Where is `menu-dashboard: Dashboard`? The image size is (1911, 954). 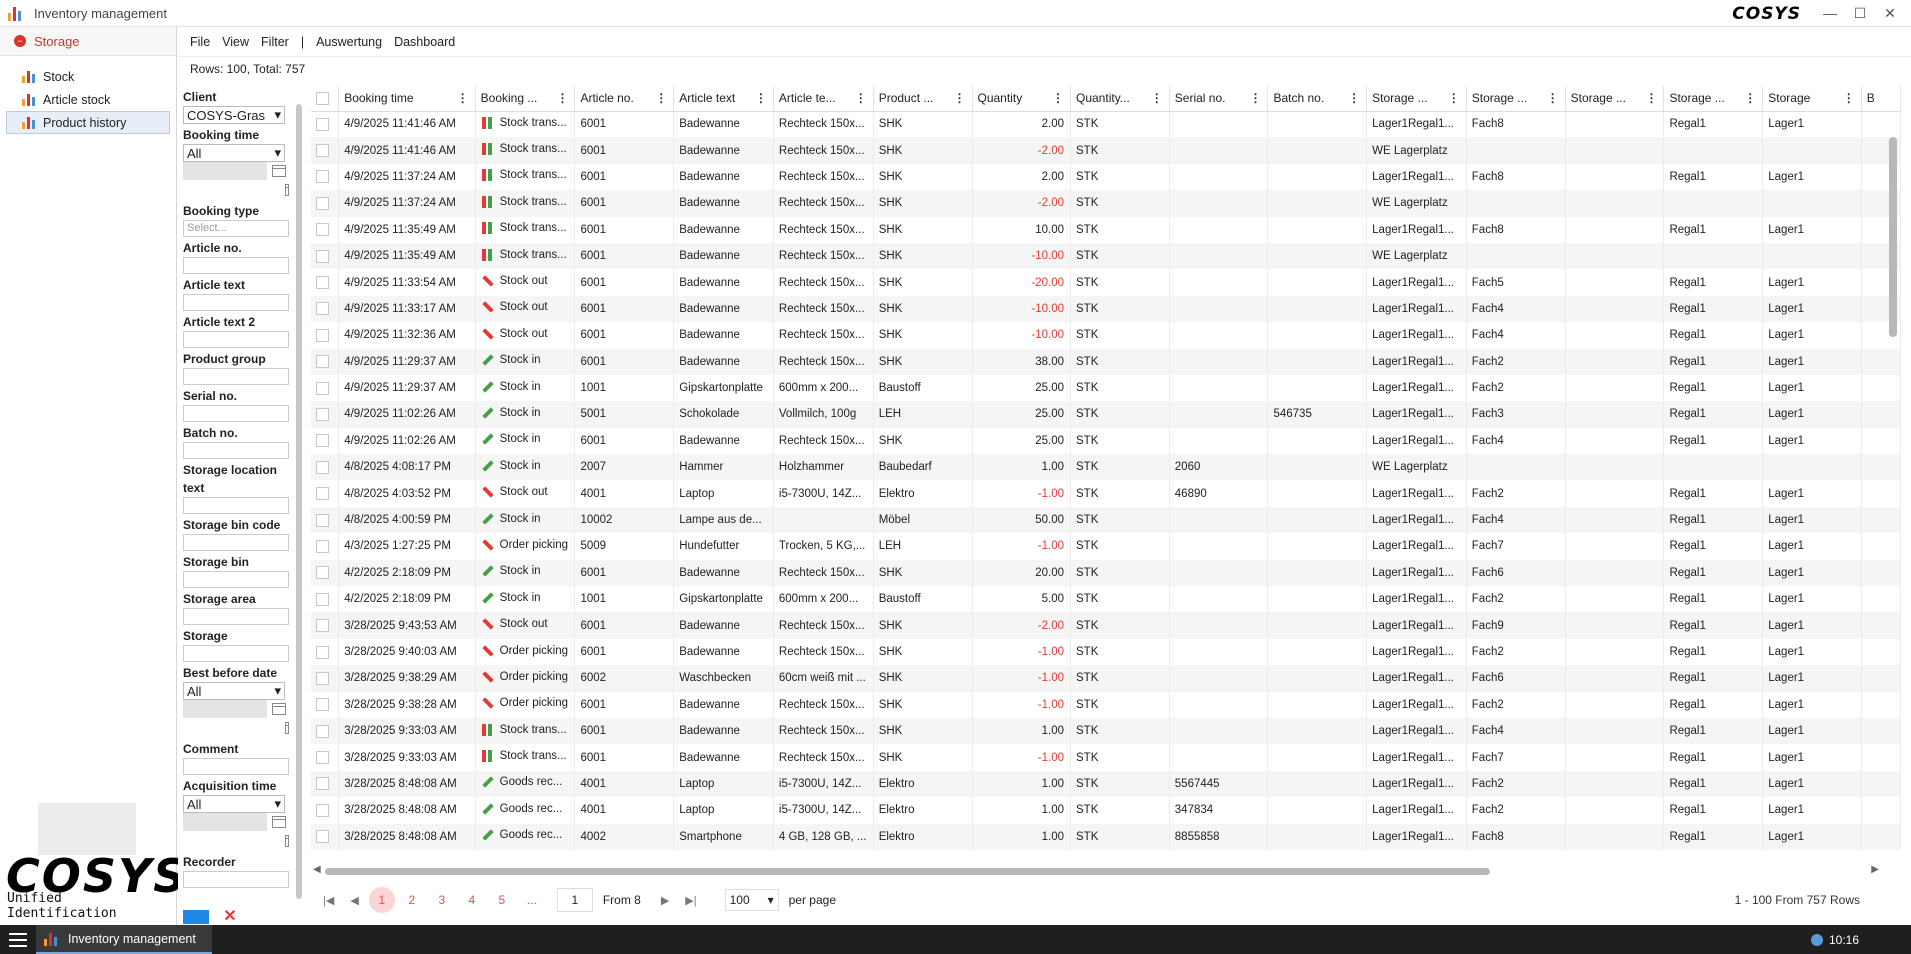
menu-dashboard: Dashboard is located at coordinates (424, 42).